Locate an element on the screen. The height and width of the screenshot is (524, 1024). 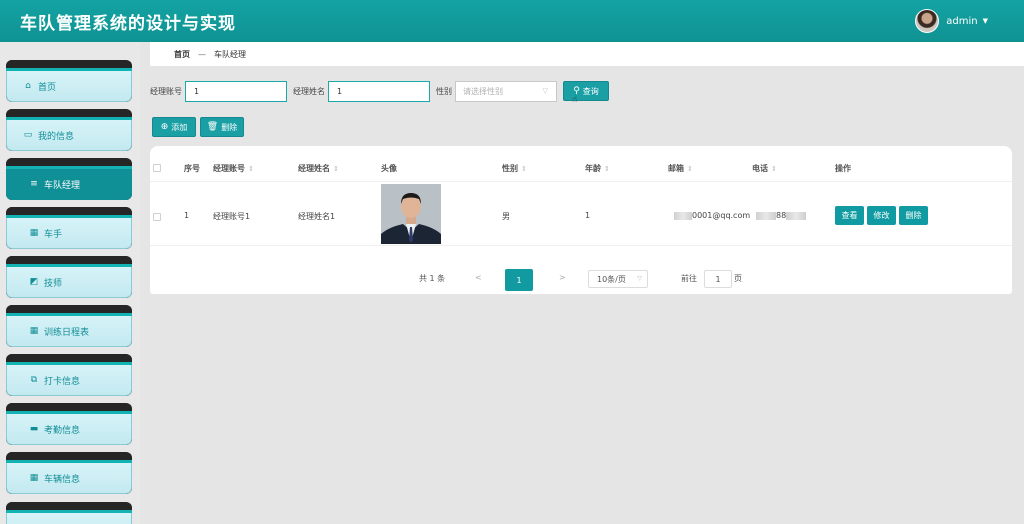
col-gender-label: 性别 is located at coordinates (510, 168).